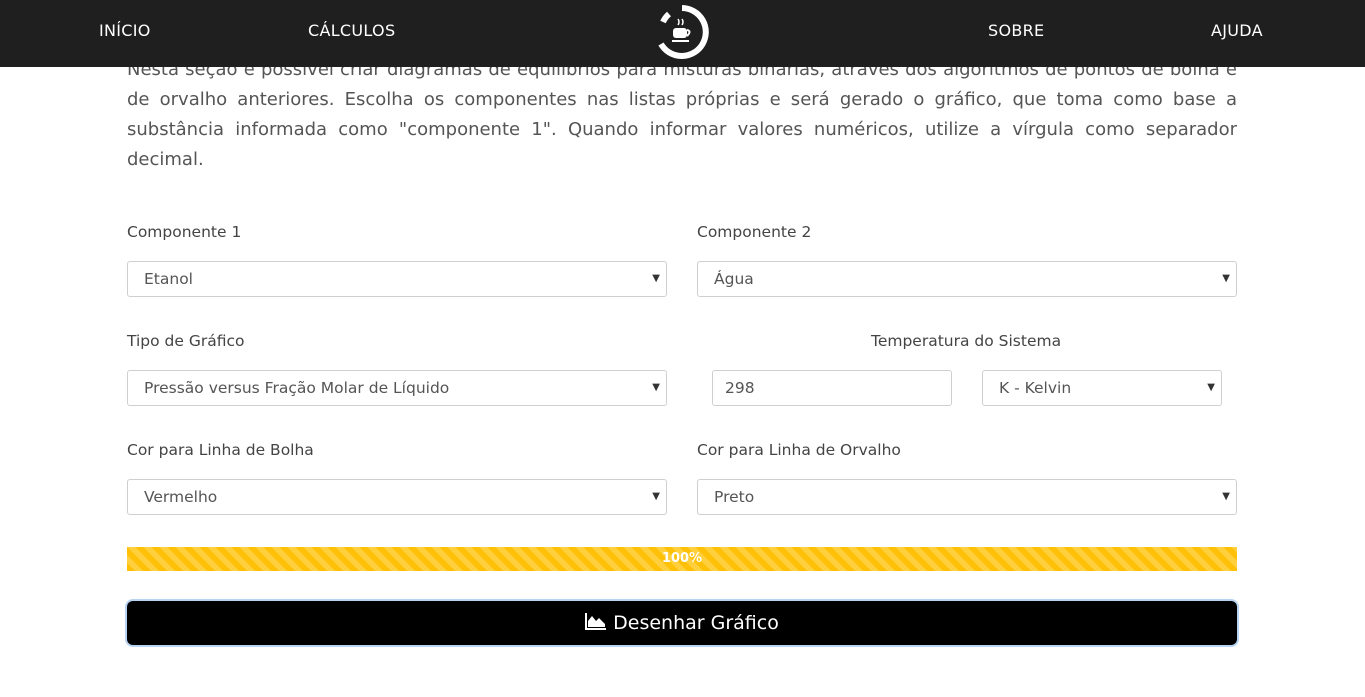  What do you see at coordinates (1035, 388) in the screenshot?
I see `unidade-temperatura-value: K - Kelvin` at bounding box center [1035, 388].